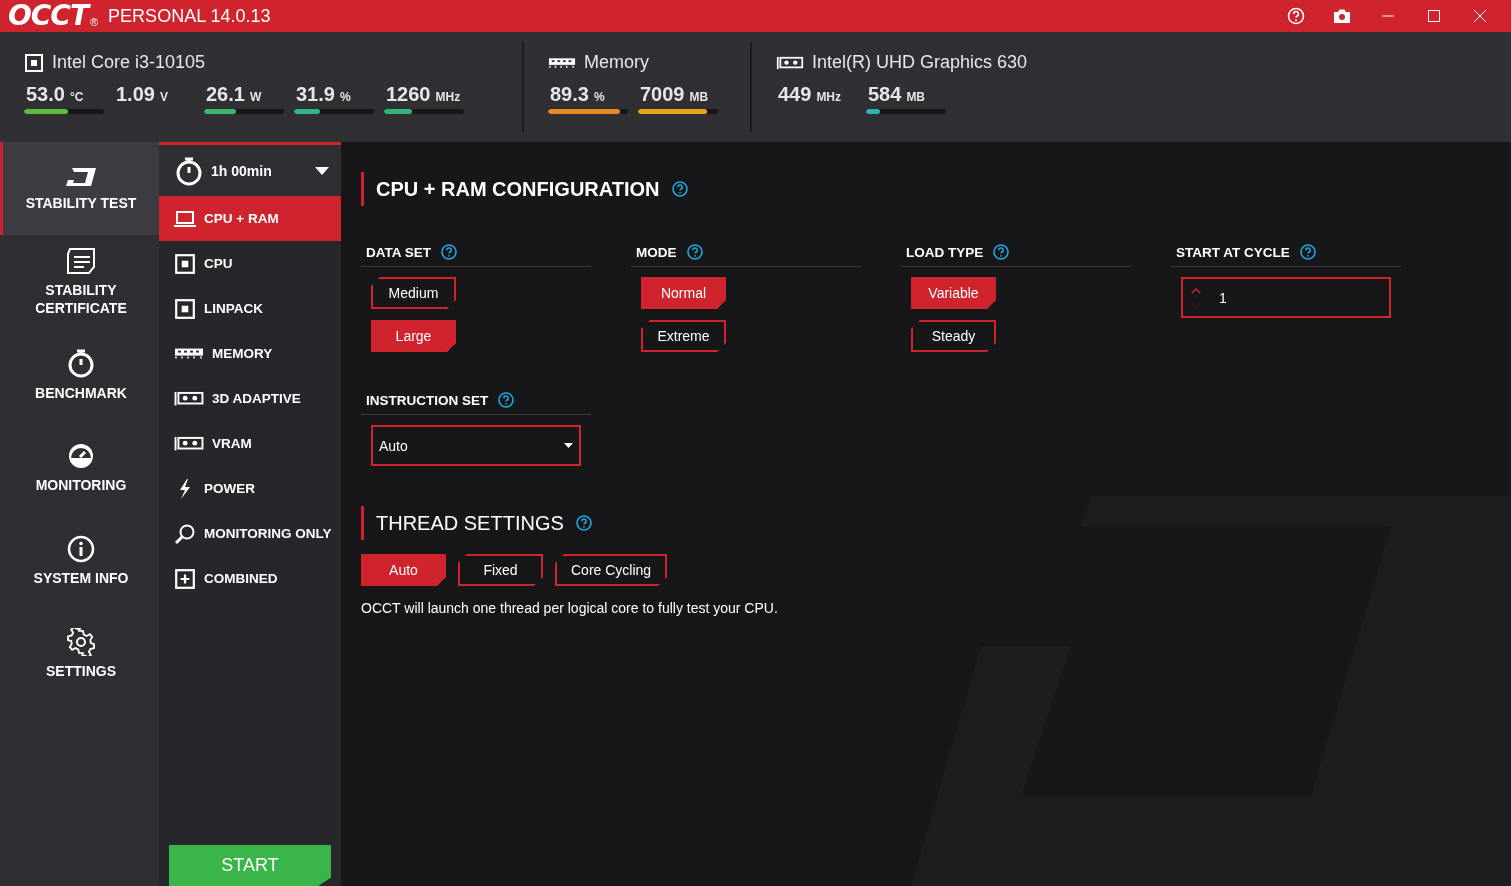 The width and height of the screenshot is (1511, 886). What do you see at coordinates (250, 263) in the screenshot?
I see `test-item: CPU` at bounding box center [250, 263].